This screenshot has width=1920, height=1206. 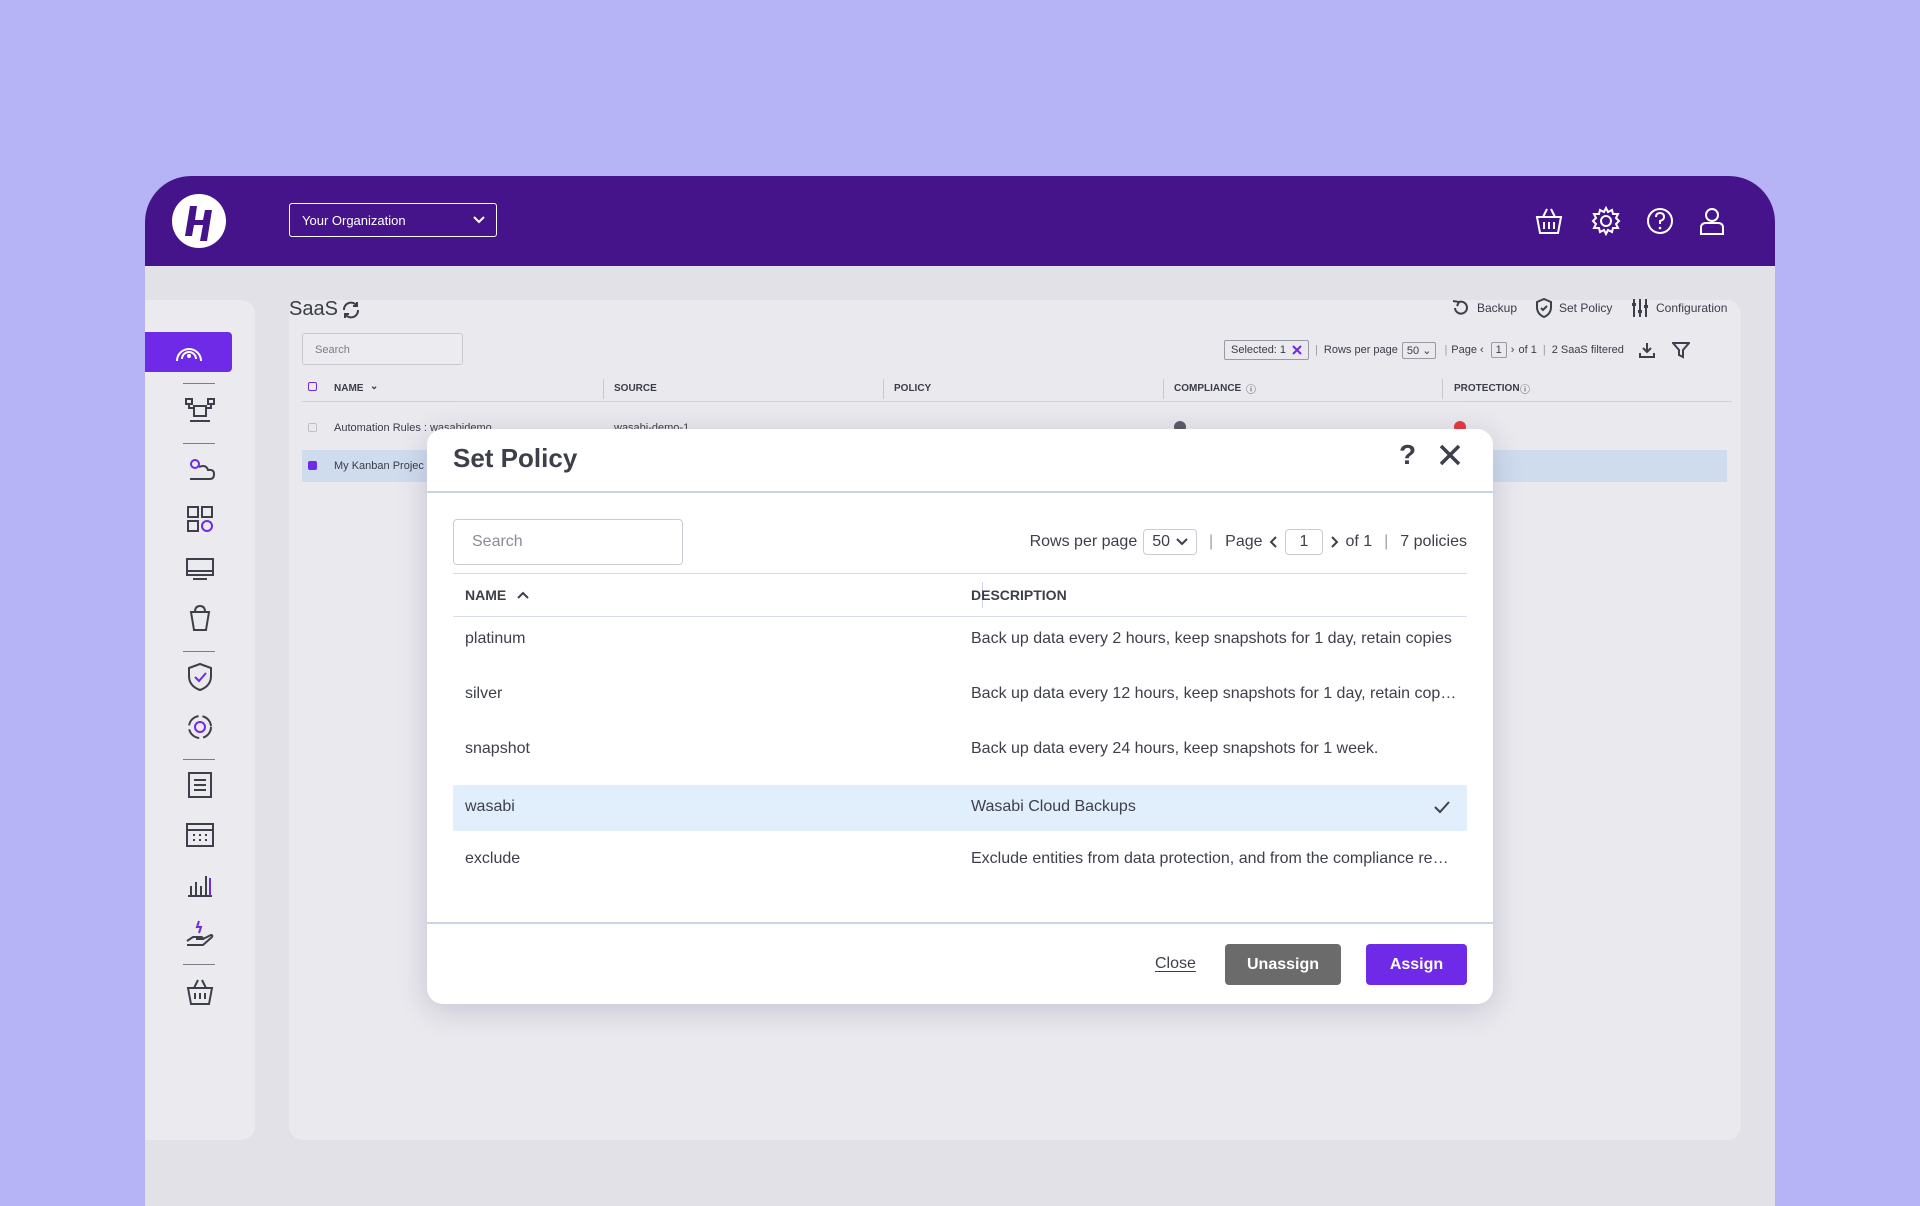 What do you see at coordinates (1334, 542) in the screenshot?
I see `chevron-right-icon` at bounding box center [1334, 542].